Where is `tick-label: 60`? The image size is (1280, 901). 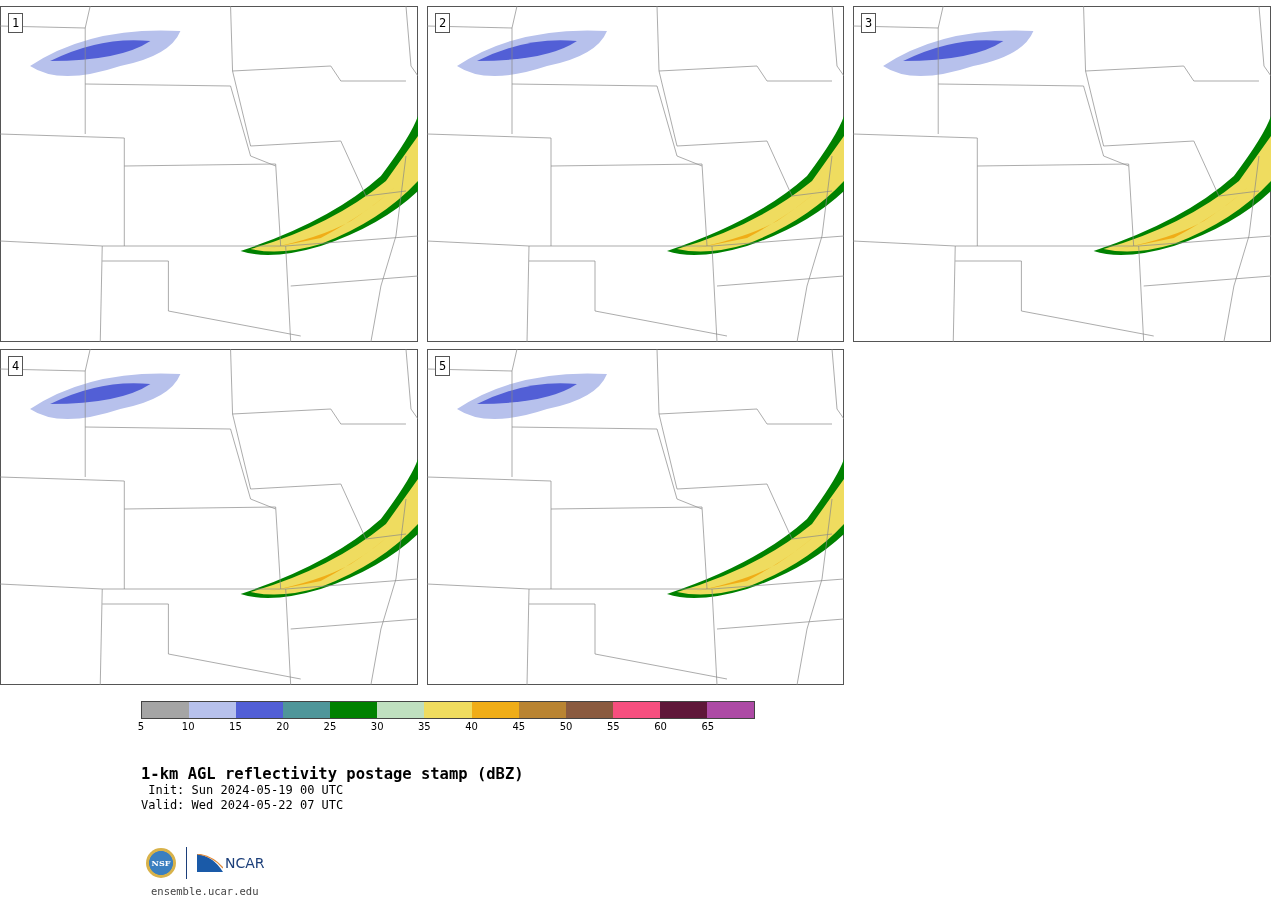 tick-label: 60 is located at coordinates (660, 726).